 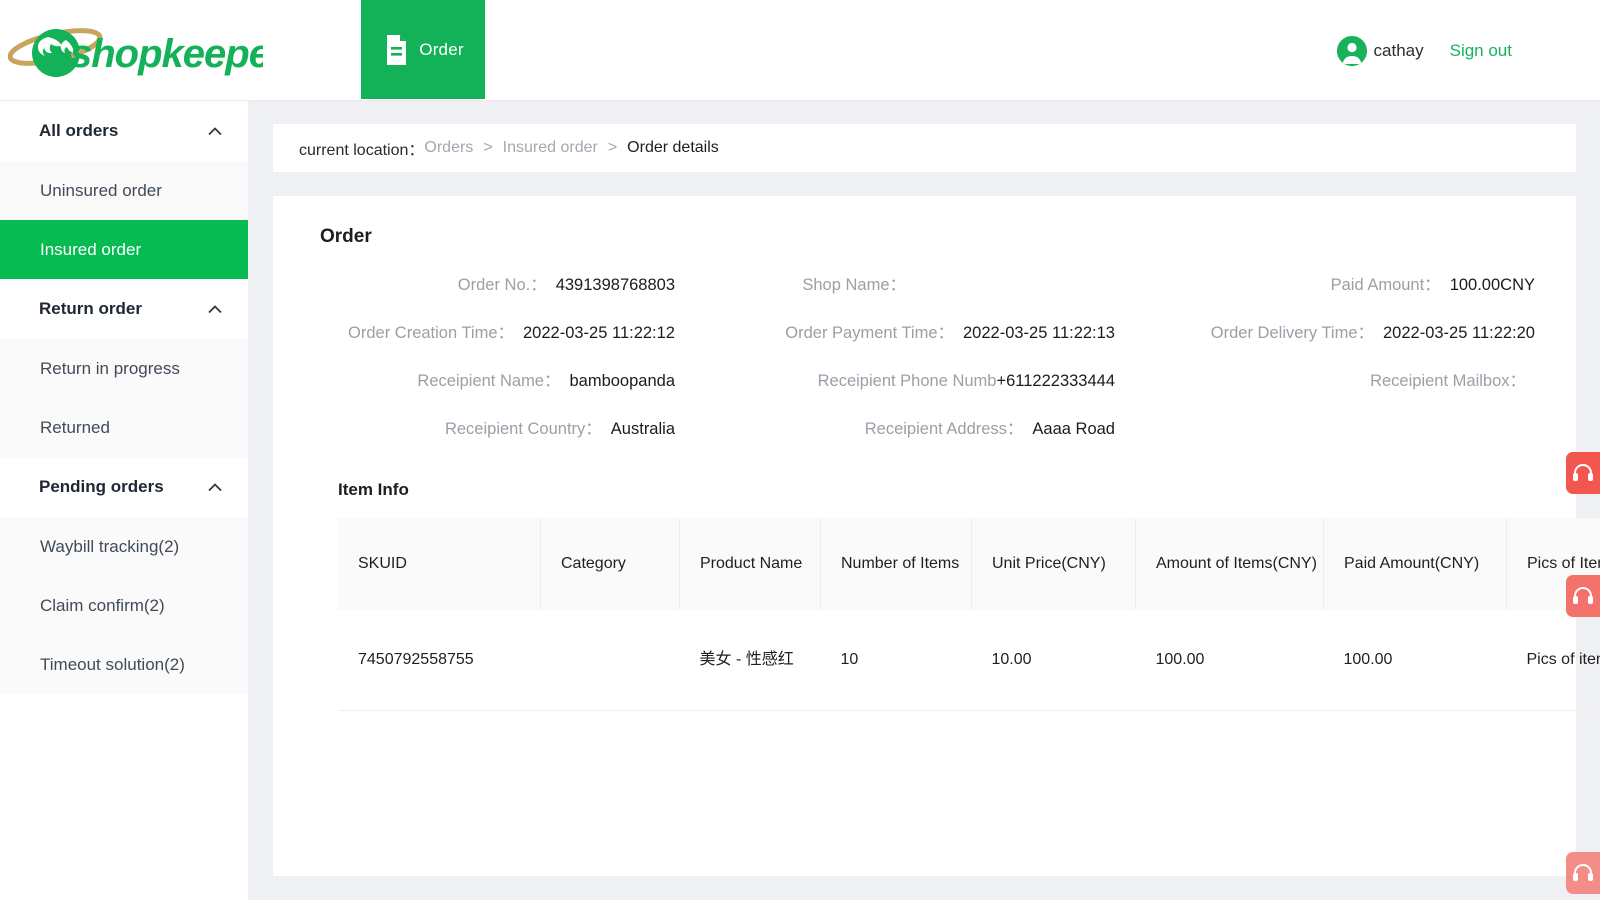 I want to click on brand-logo: shopkeeper, so click(x=138, y=51).